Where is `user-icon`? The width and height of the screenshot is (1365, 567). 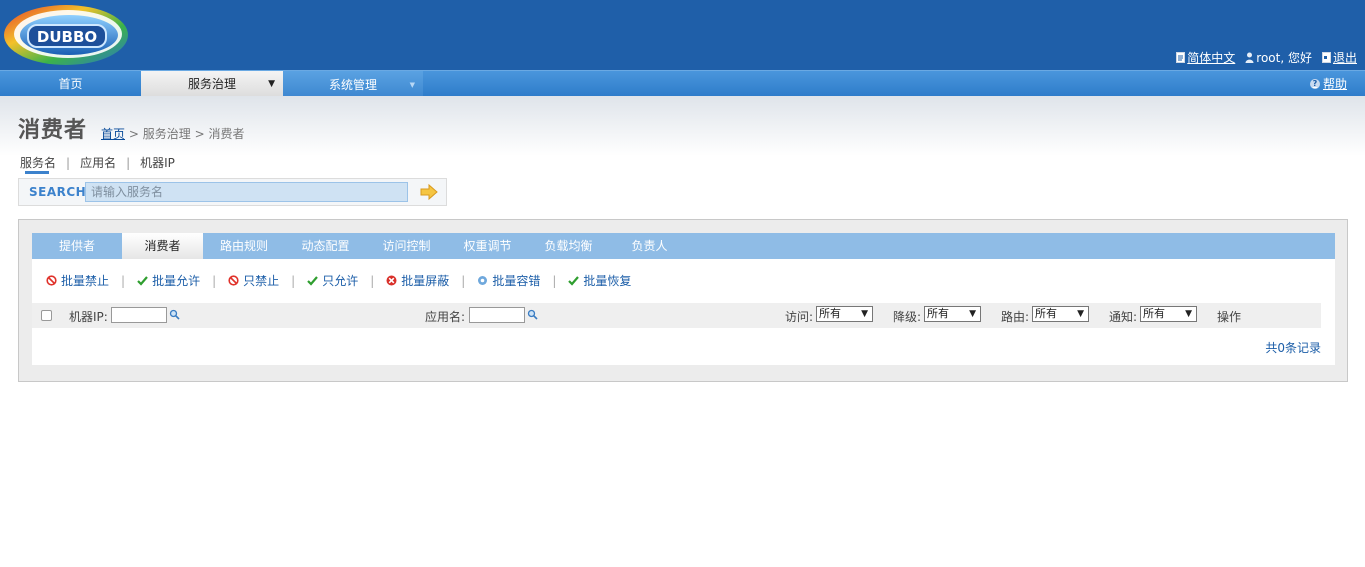
user-icon is located at coordinates (1249, 57).